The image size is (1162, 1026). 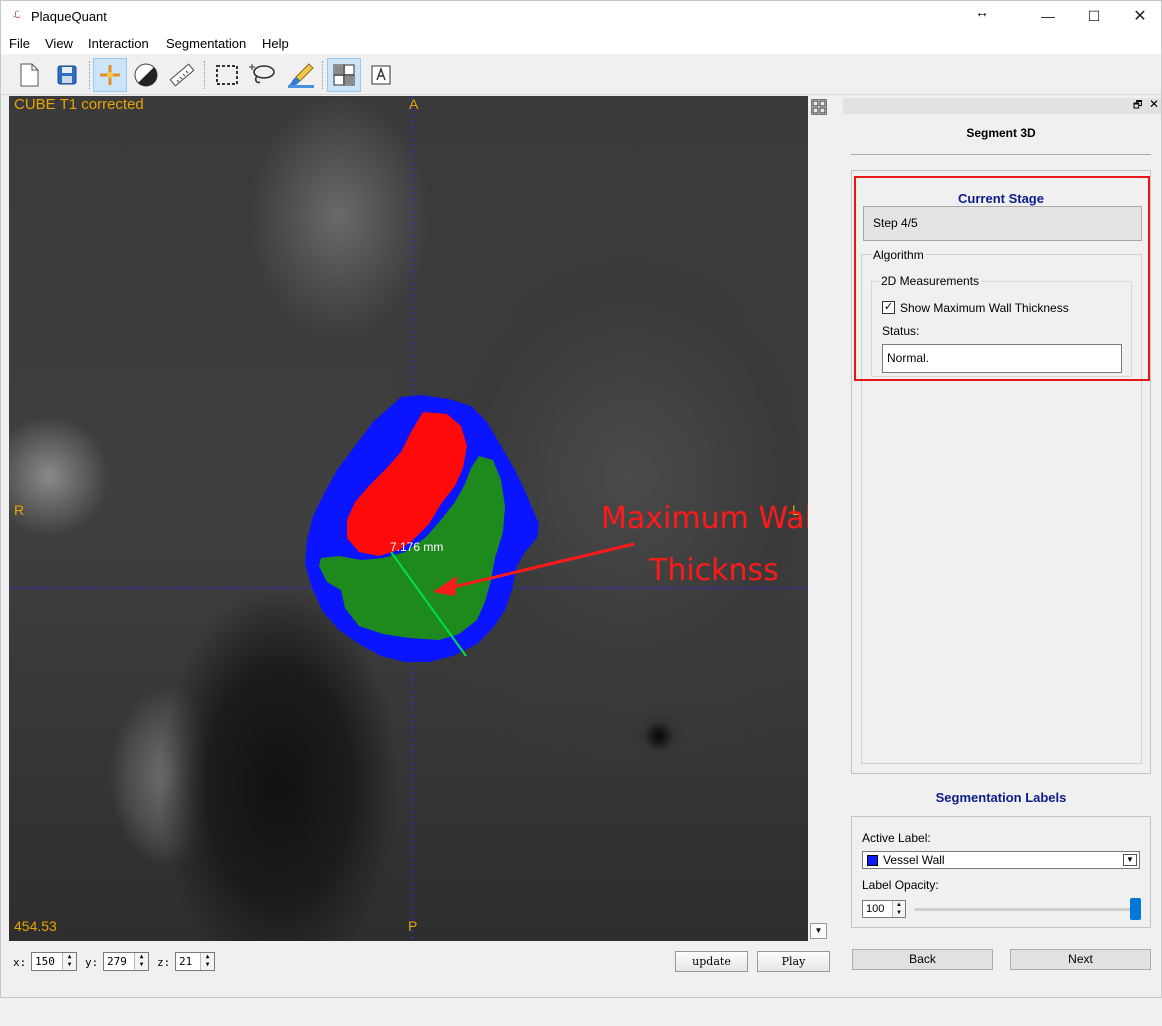 What do you see at coordinates (1001, 797) in the screenshot?
I see `segmentation-labels-title: Segmentation Labels` at bounding box center [1001, 797].